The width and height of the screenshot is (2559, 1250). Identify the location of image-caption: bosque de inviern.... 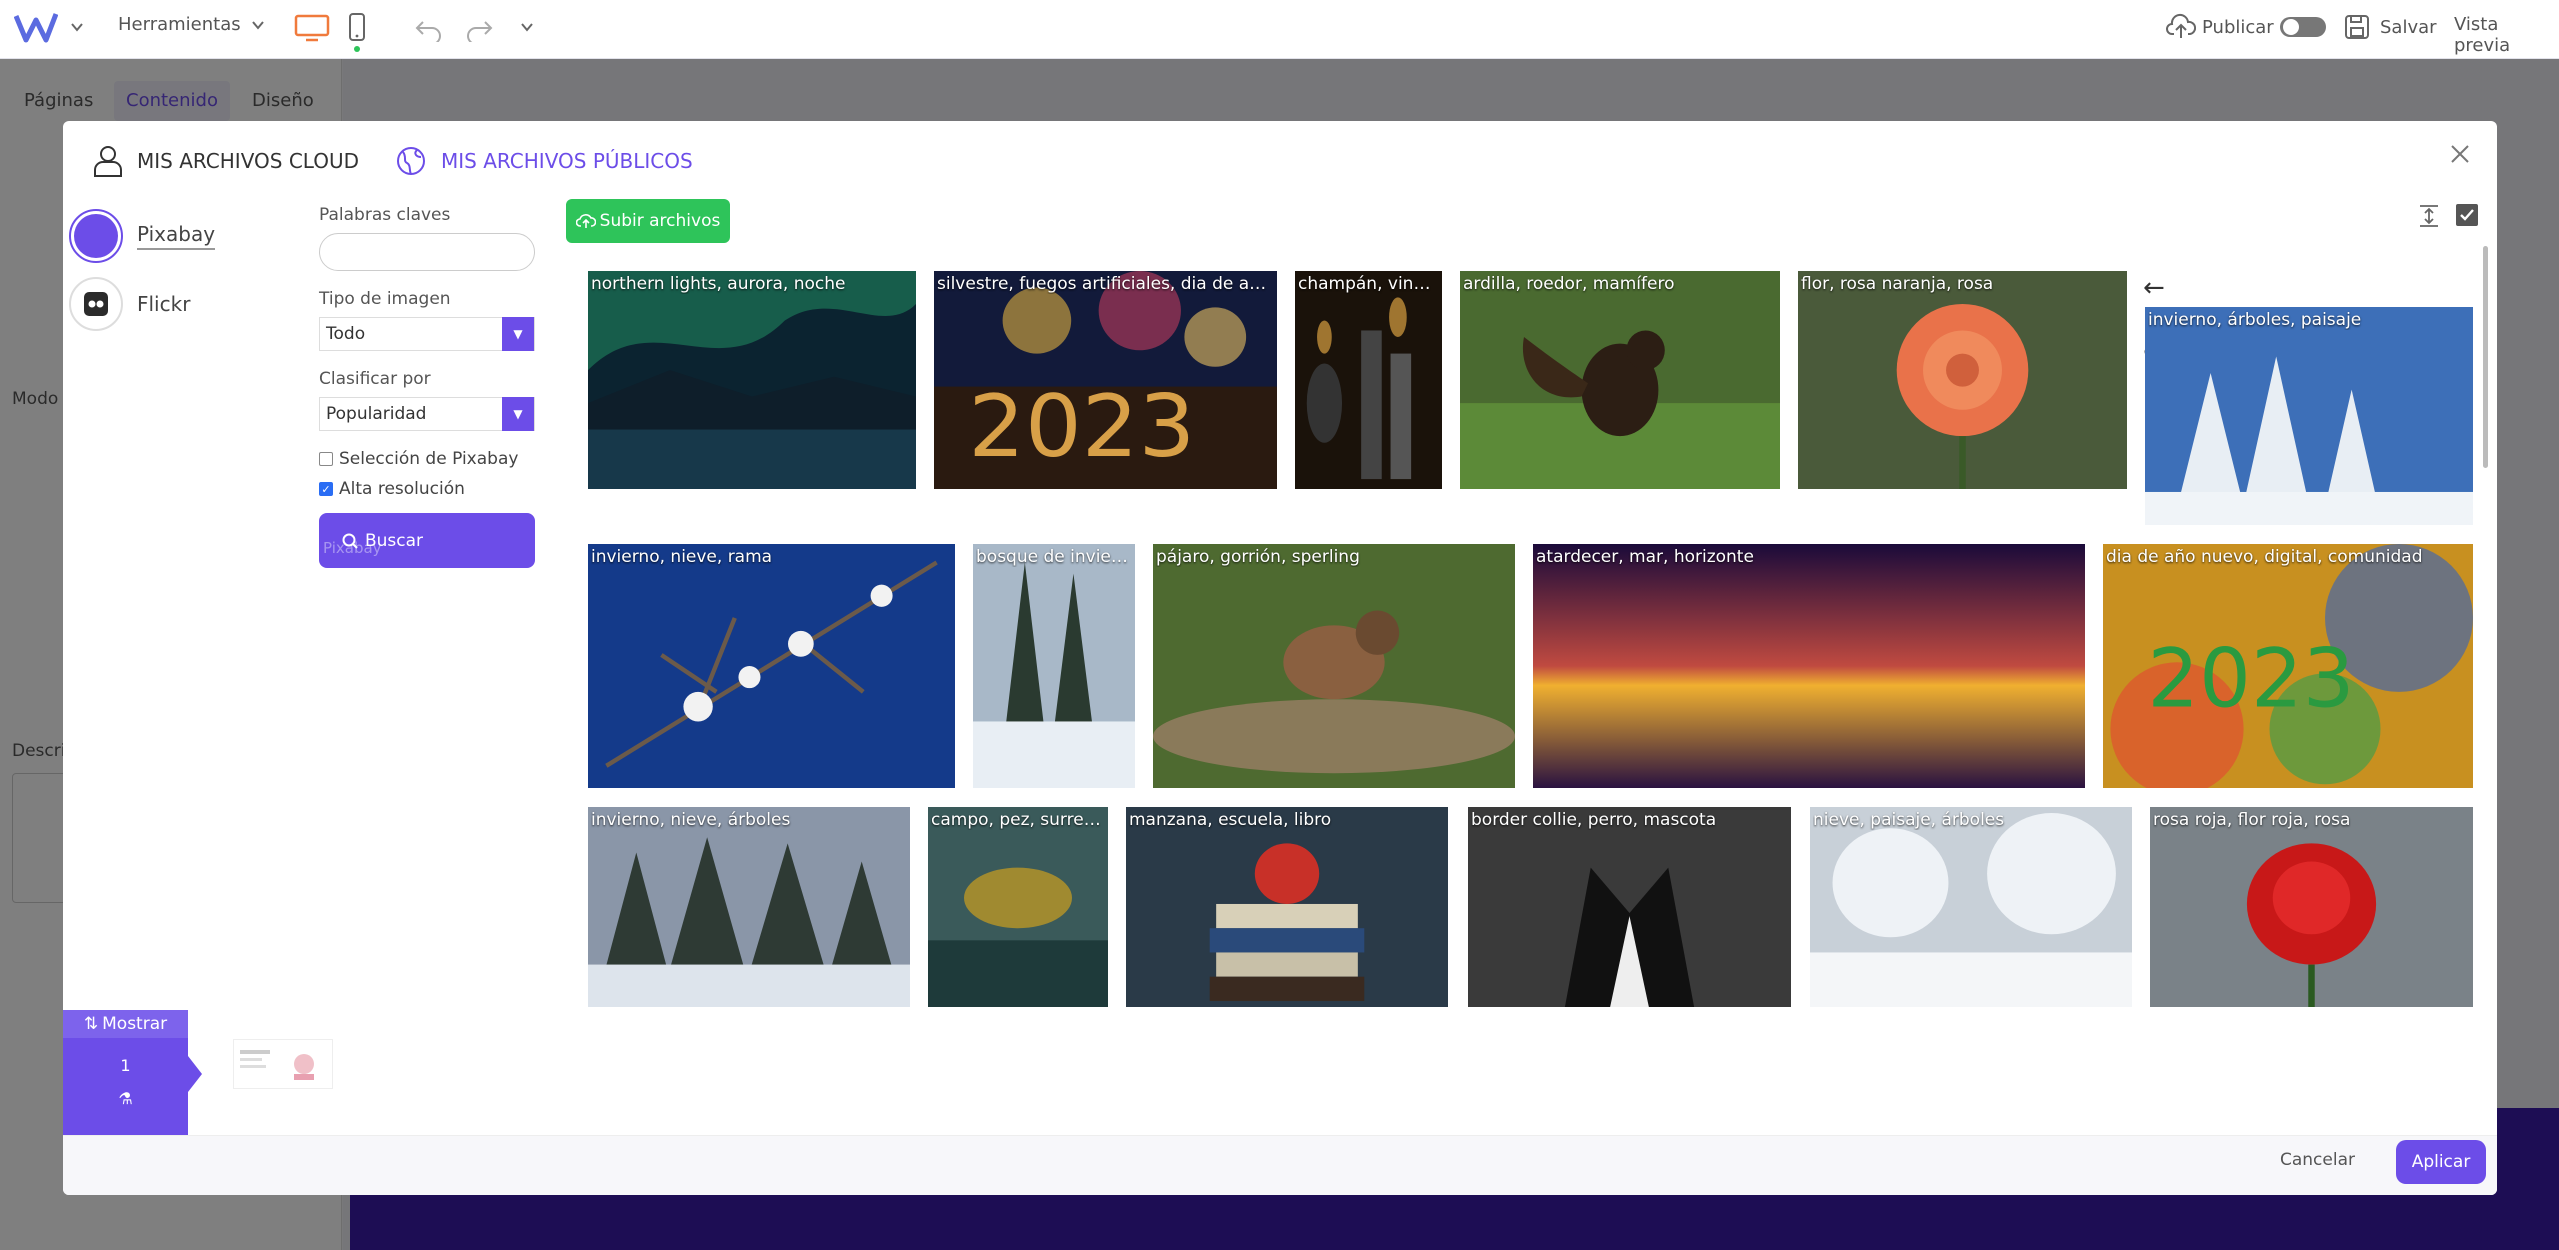
(1054, 557).